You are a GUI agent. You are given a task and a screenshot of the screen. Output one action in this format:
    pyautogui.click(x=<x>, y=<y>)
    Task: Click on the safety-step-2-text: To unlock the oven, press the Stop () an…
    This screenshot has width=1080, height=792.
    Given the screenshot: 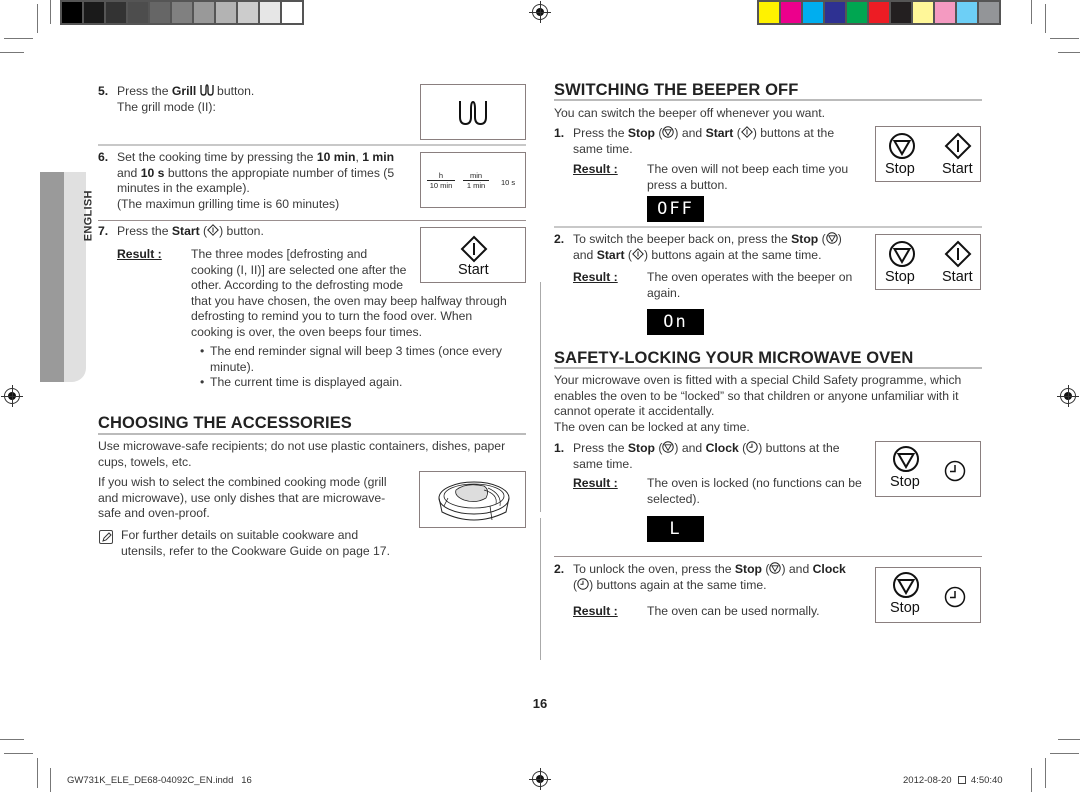 What is the action you would take?
    pyautogui.click(x=709, y=577)
    